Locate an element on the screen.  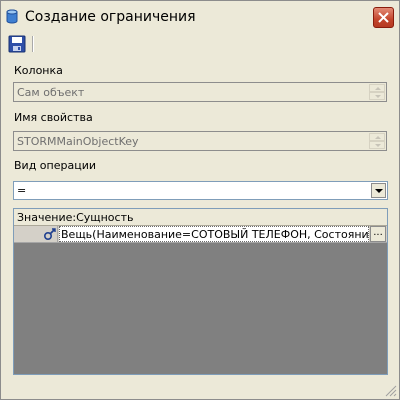
close-button is located at coordinates (383, 17).